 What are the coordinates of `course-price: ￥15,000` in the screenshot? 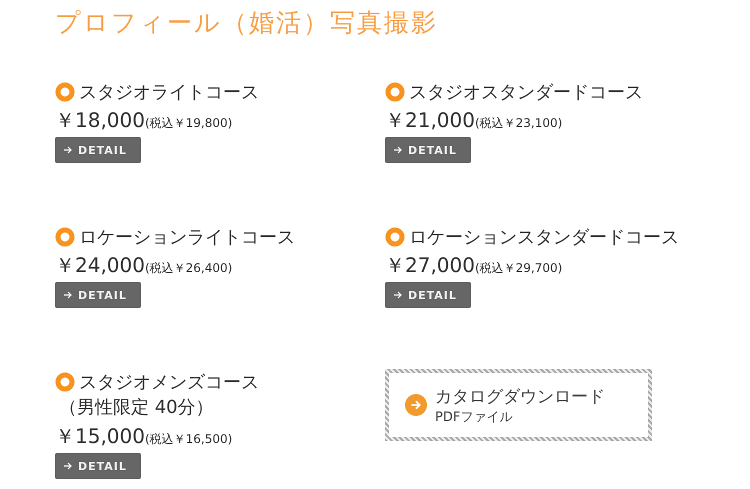 It's located at (100, 436).